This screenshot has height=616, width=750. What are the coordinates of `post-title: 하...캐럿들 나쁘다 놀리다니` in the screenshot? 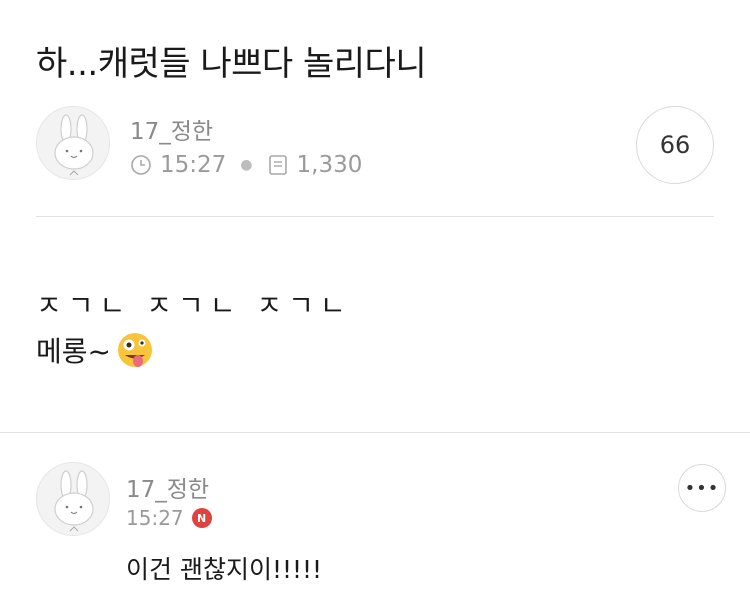 It's located at (231, 64).